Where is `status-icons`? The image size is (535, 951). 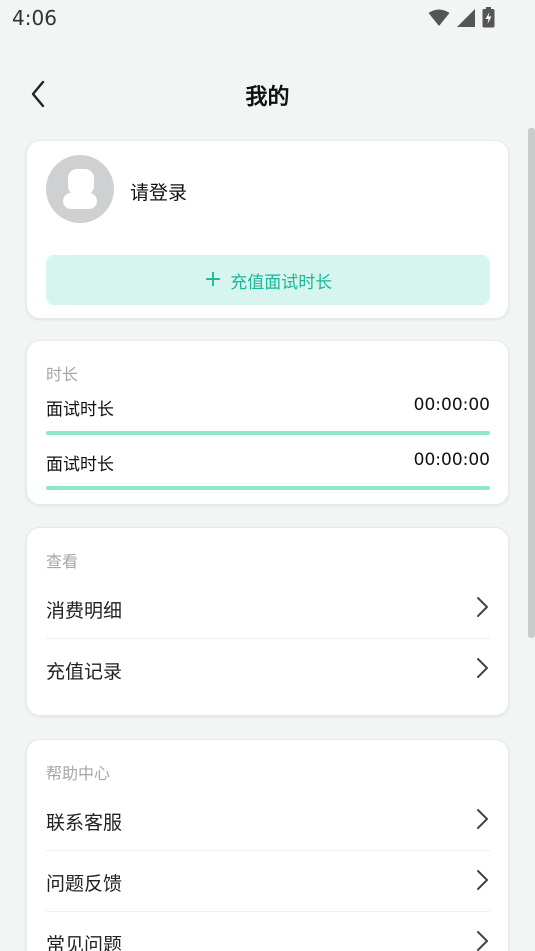 status-icons is located at coordinates (461, 17).